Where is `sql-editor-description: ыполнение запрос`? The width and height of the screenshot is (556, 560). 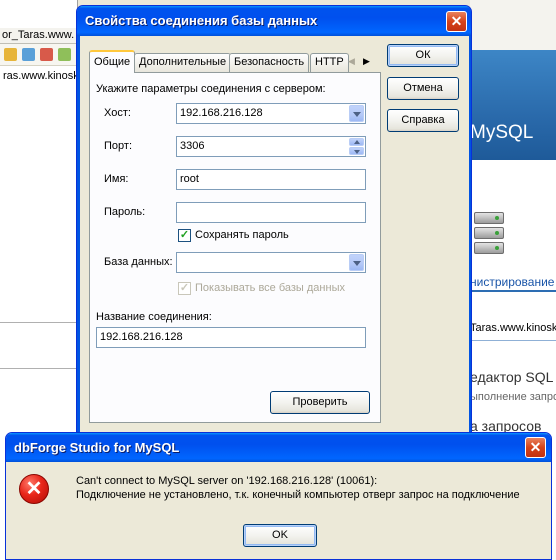
sql-editor-description: ыполнение запрос is located at coordinates (513, 397).